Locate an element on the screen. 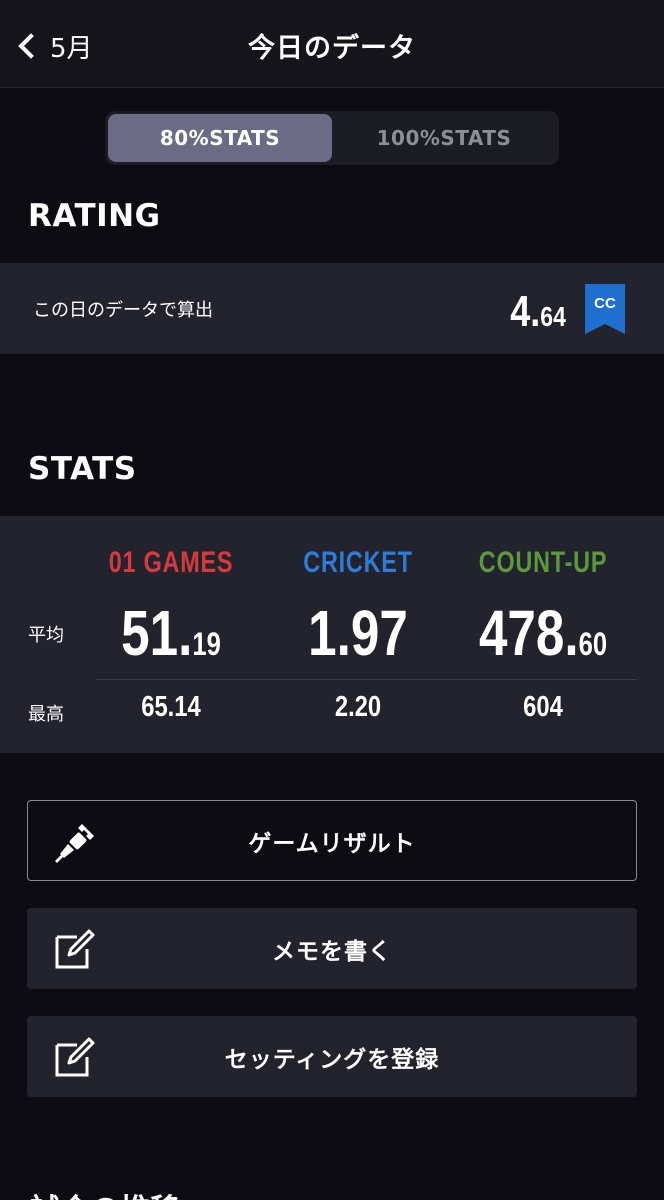  avg-cricket-int: 1.97 is located at coordinates (358, 633).